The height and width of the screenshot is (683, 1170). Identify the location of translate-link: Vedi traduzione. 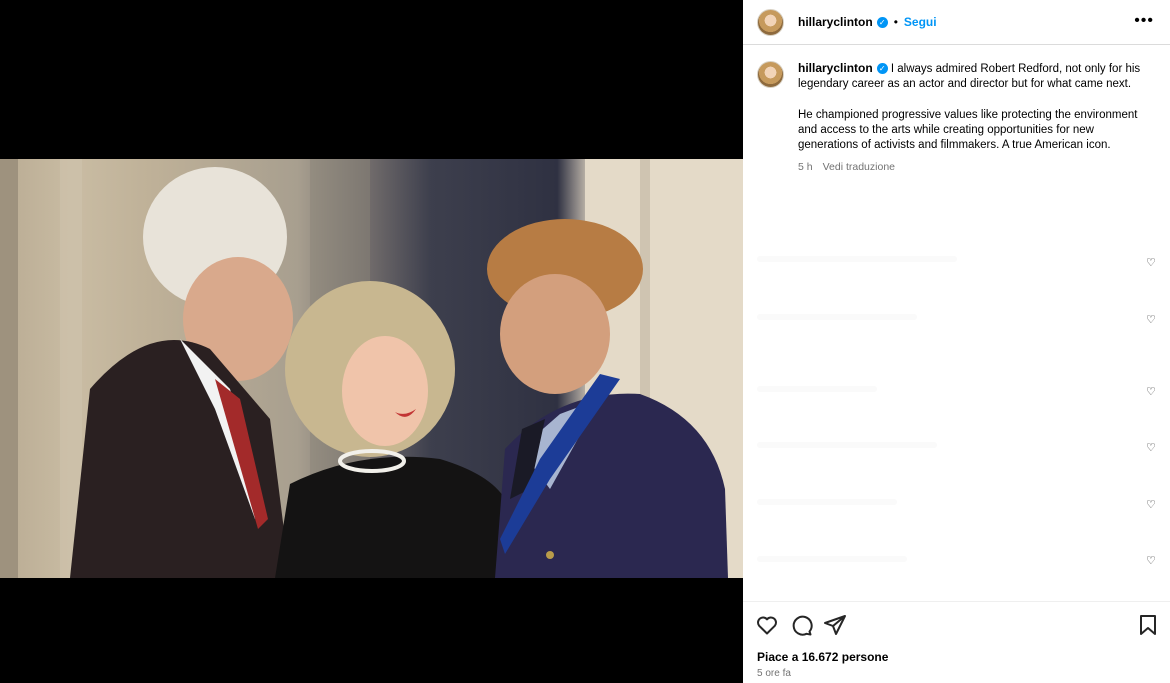
(859, 167).